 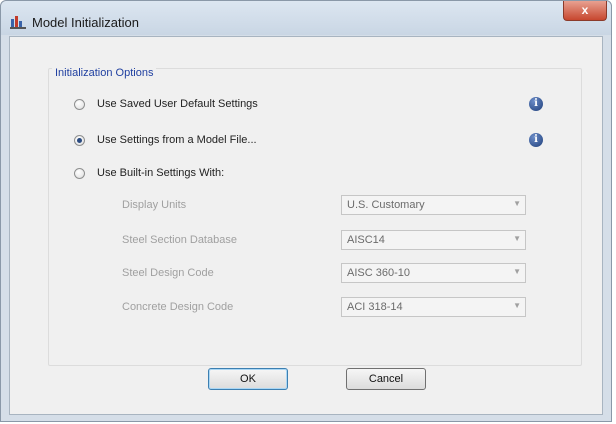 What do you see at coordinates (178, 307) in the screenshot?
I see `concrete-design-code-label: Concrete Design Code` at bounding box center [178, 307].